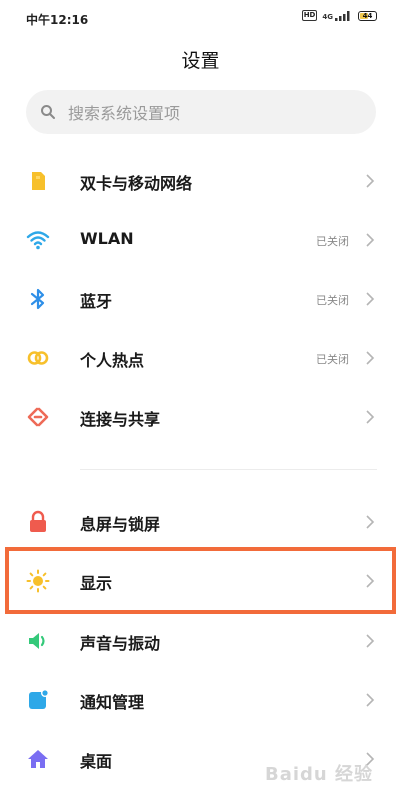 The width and height of the screenshot is (401, 799). I want to click on status-time: 中午12:16, so click(57, 20).